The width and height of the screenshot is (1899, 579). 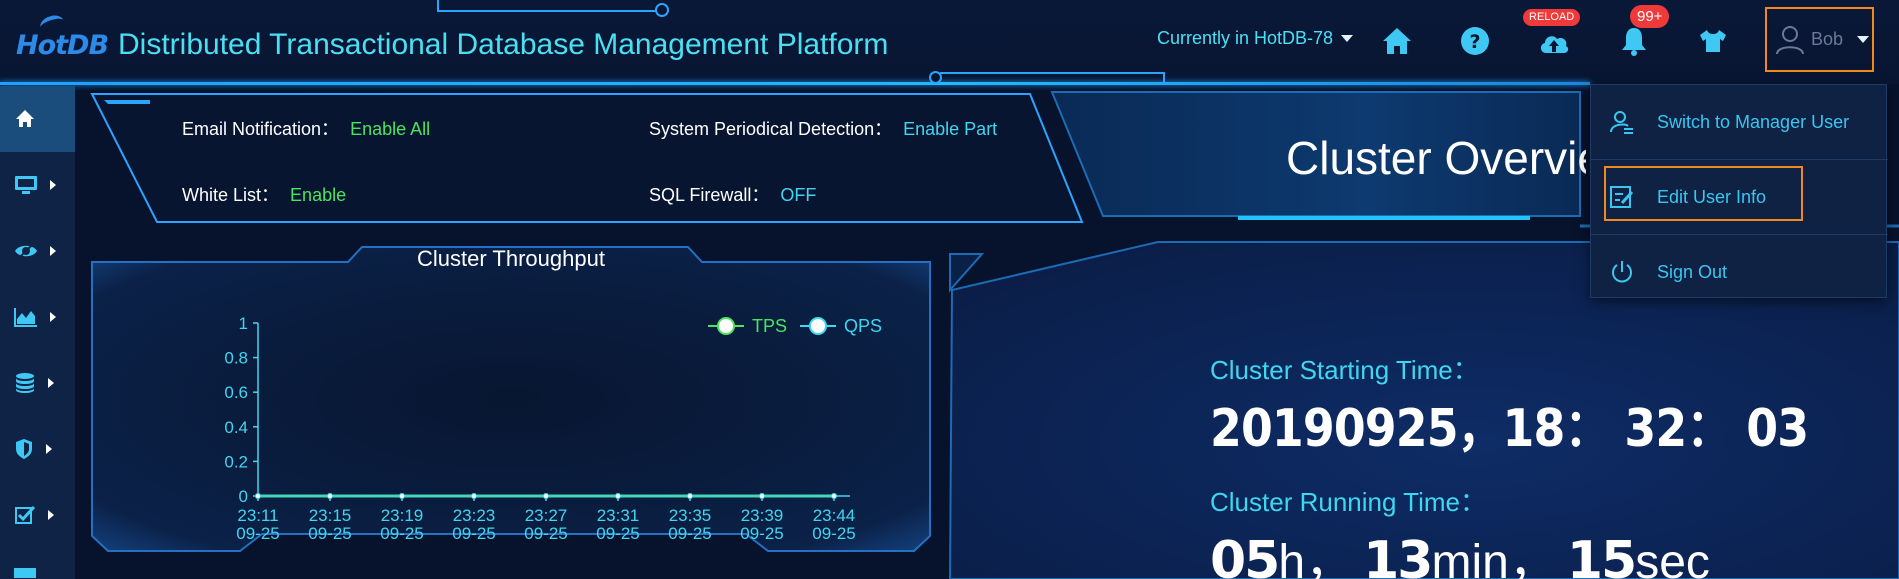 What do you see at coordinates (863, 326) in the screenshot?
I see `legend-label: QPS` at bounding box center [863, 326].